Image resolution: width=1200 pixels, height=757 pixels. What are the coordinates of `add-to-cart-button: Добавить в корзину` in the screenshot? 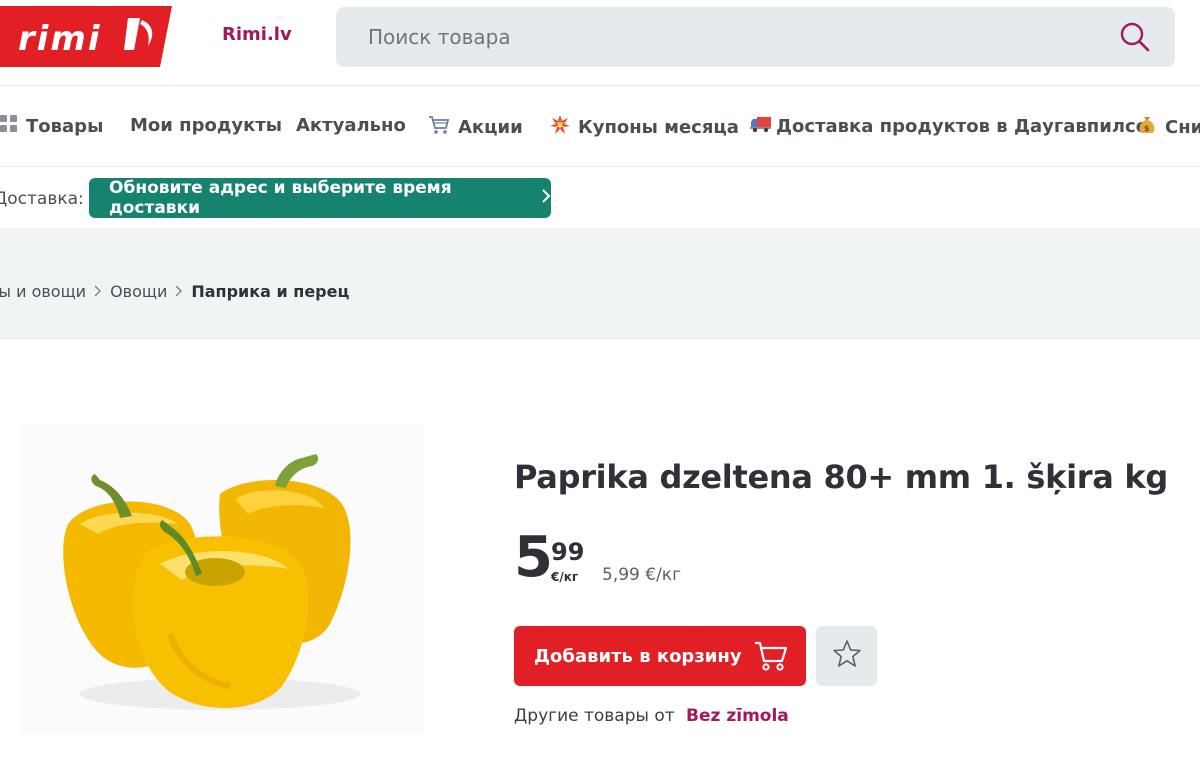 It's located at (660, 656).